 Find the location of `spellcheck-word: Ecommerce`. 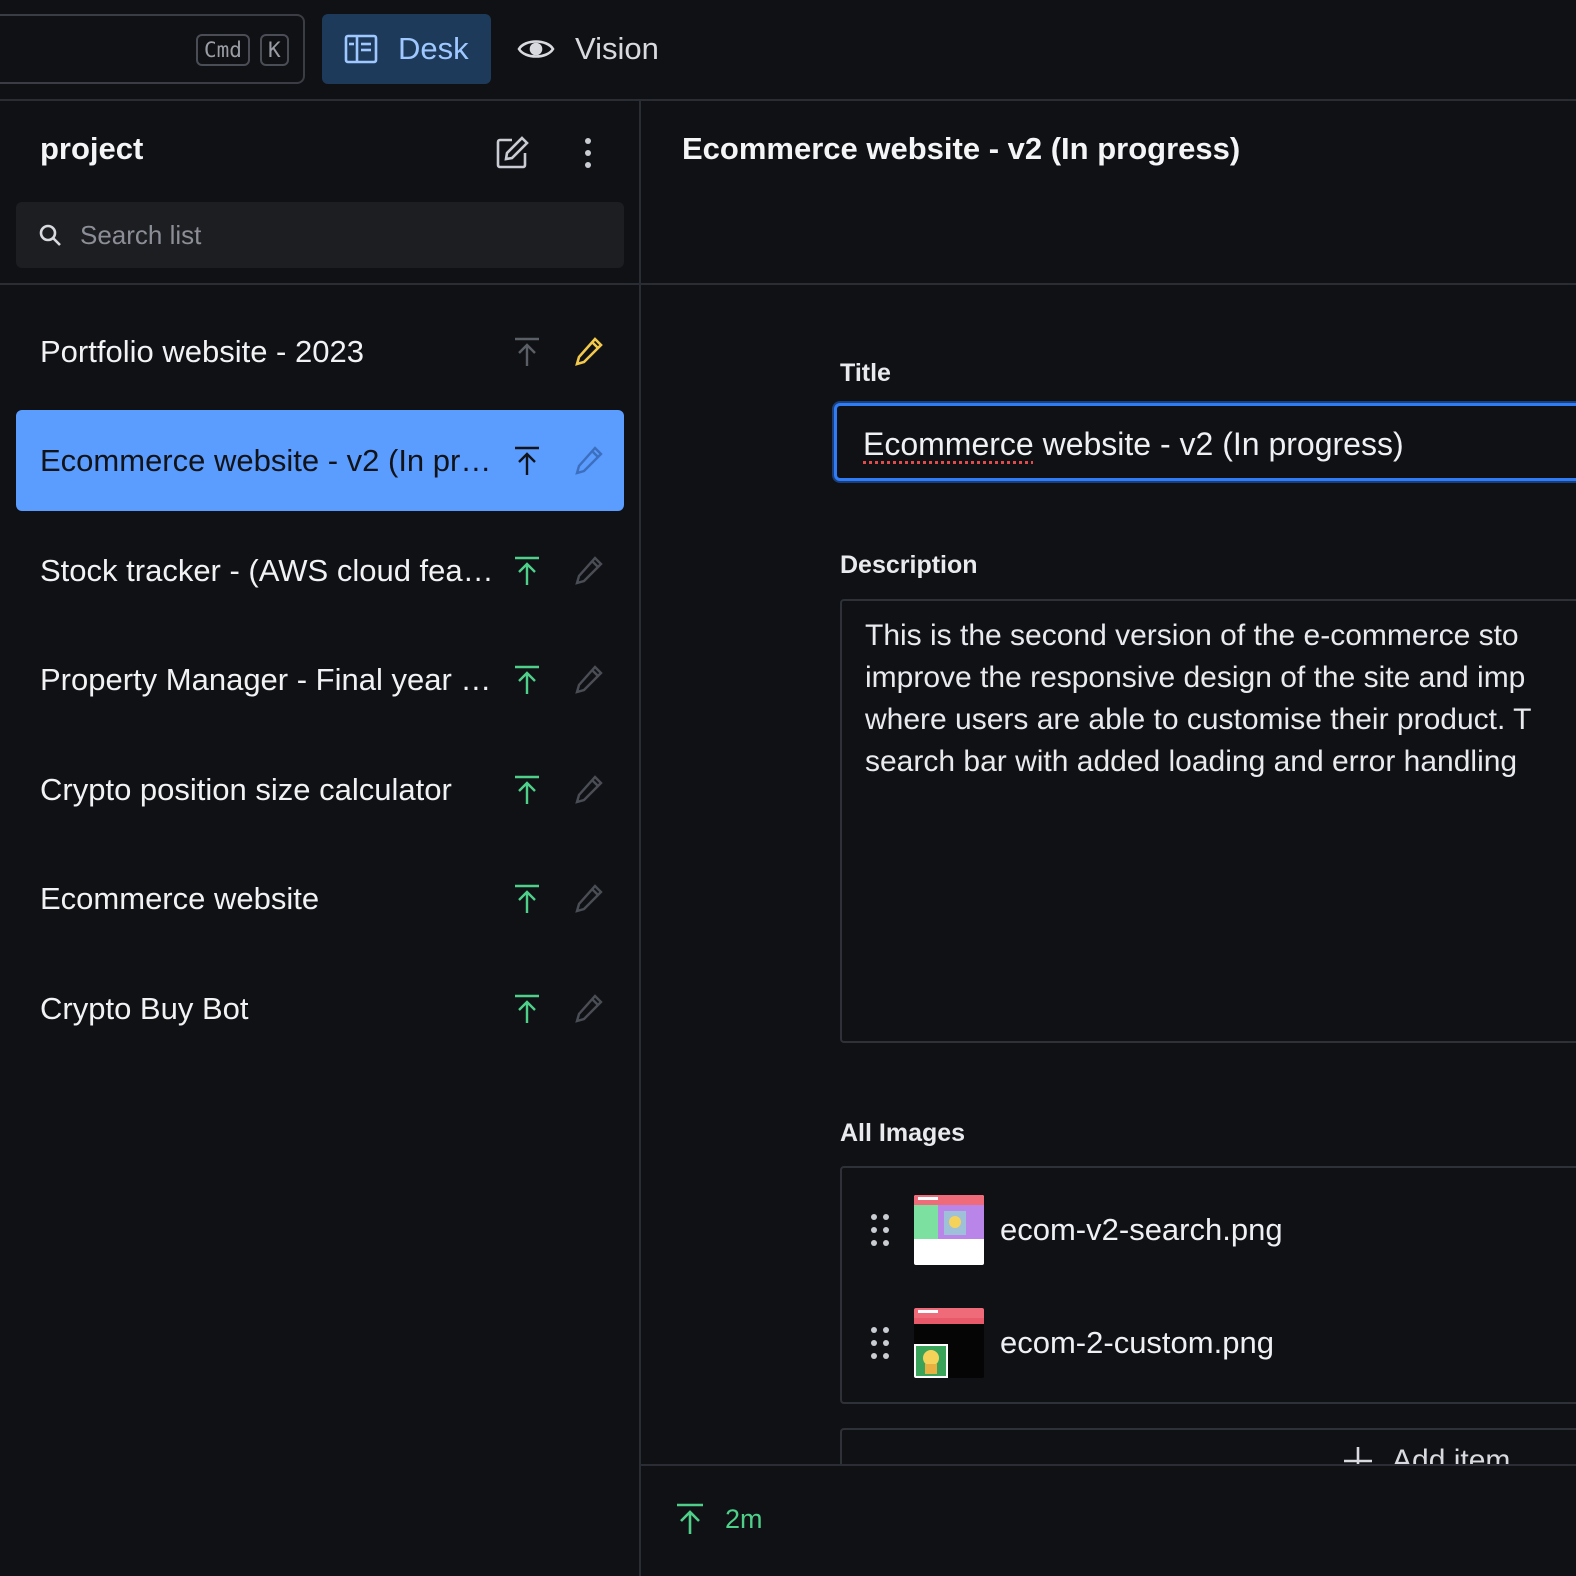

spellcheck-word: Ecommerce is located at coordinates (948, 444).